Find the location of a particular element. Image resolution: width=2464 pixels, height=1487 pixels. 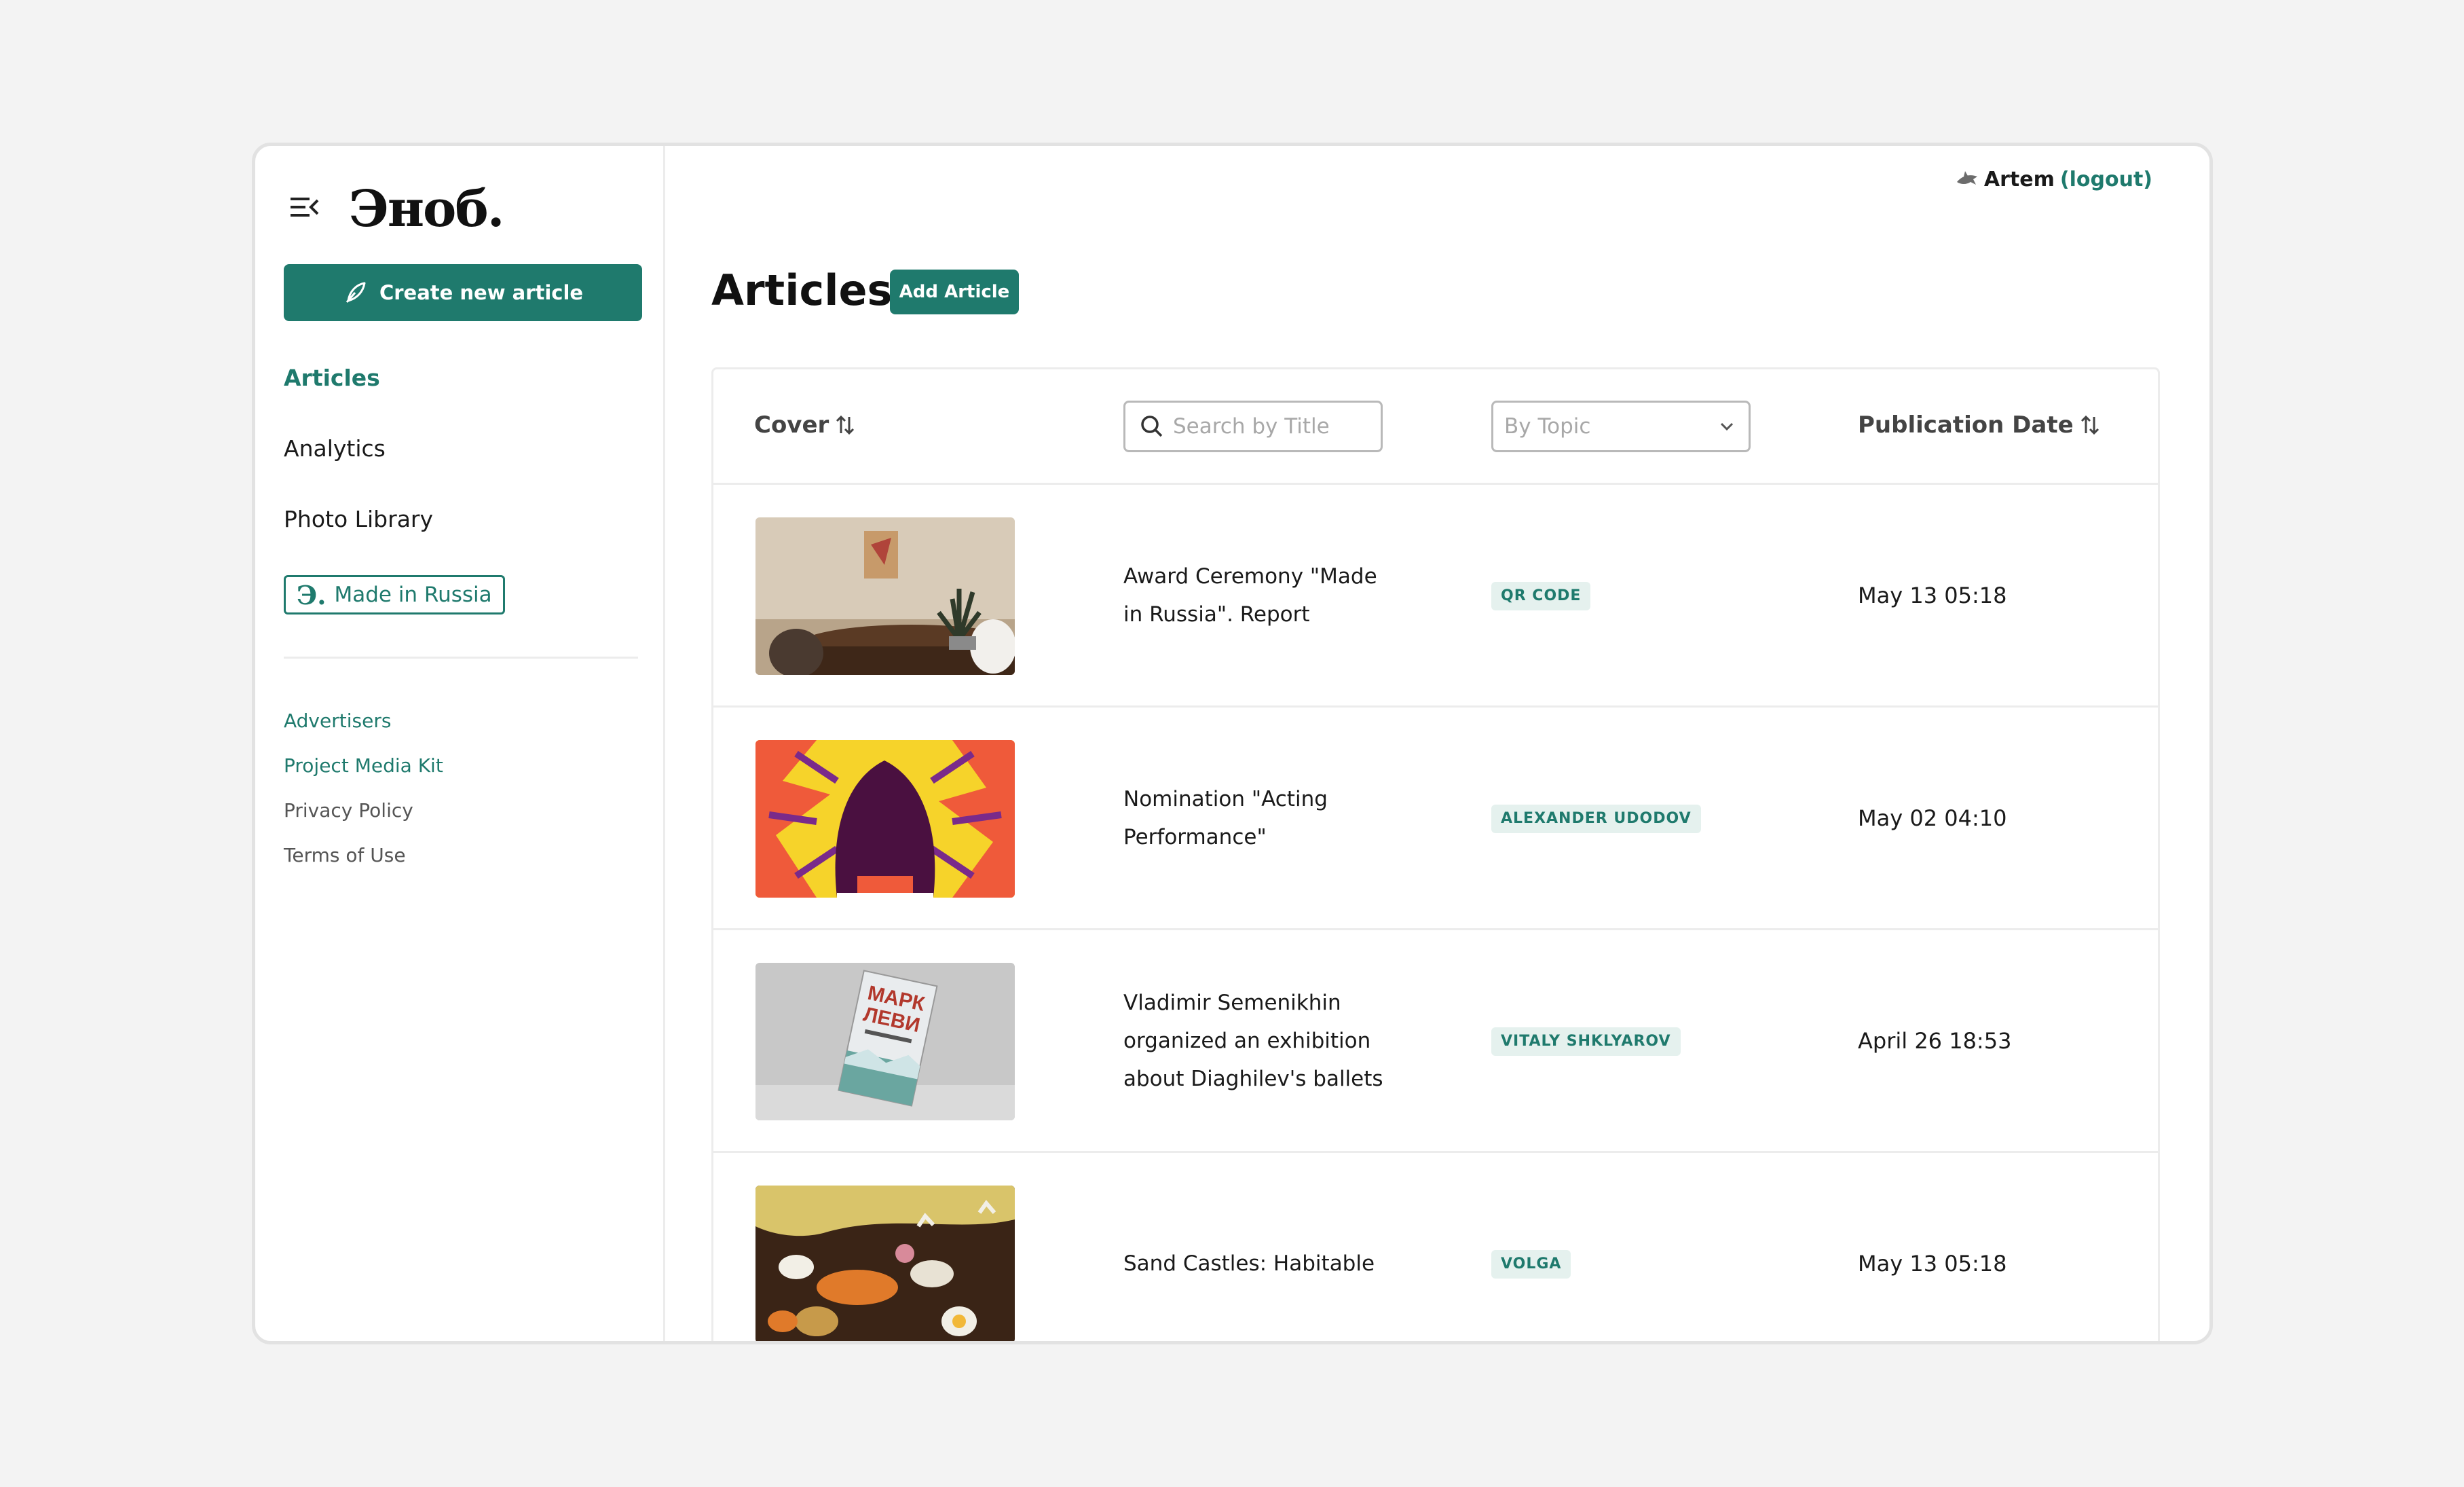

feather-pen-icon is located at coordinates (356, 292).